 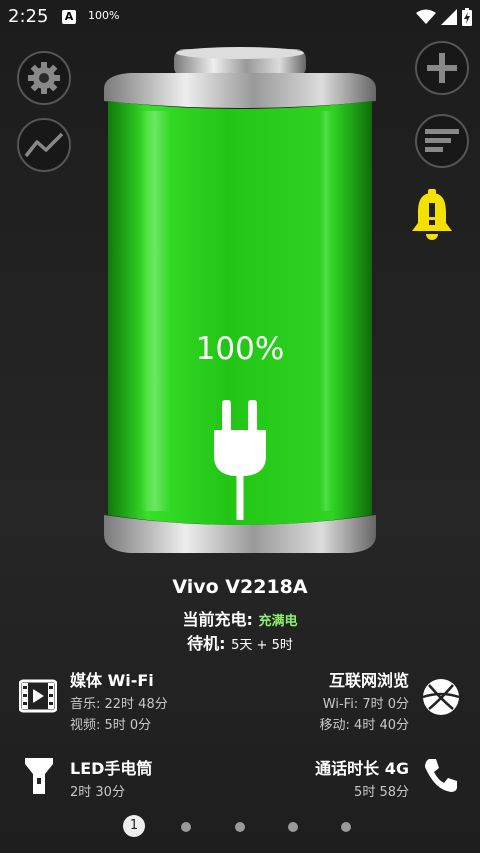 I want to click on page-dot-active: 1, so click(x=134, y=826).